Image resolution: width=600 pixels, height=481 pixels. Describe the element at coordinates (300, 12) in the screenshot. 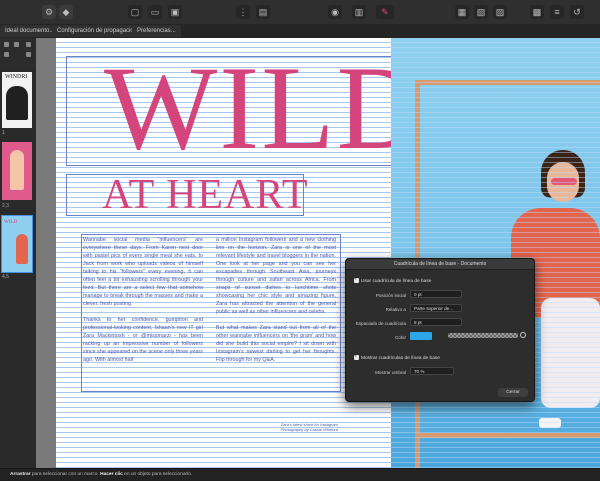

I see `top-toolbar: ⚙ ◆ ▢ ▭ ▣ ⋮ ▤ ◉ ▥ ✎ ▦ ▧ ▨ ▩ ≡ ↺` at that location.